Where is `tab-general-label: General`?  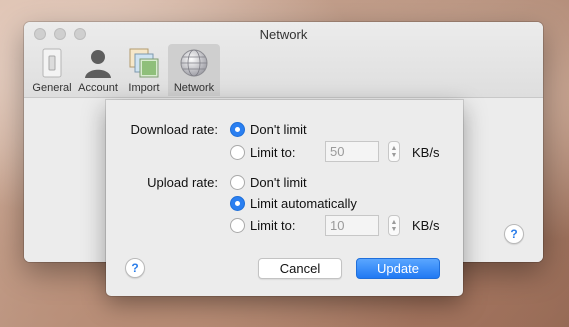 tab-general-label: General is located at coordinates (52, 88).